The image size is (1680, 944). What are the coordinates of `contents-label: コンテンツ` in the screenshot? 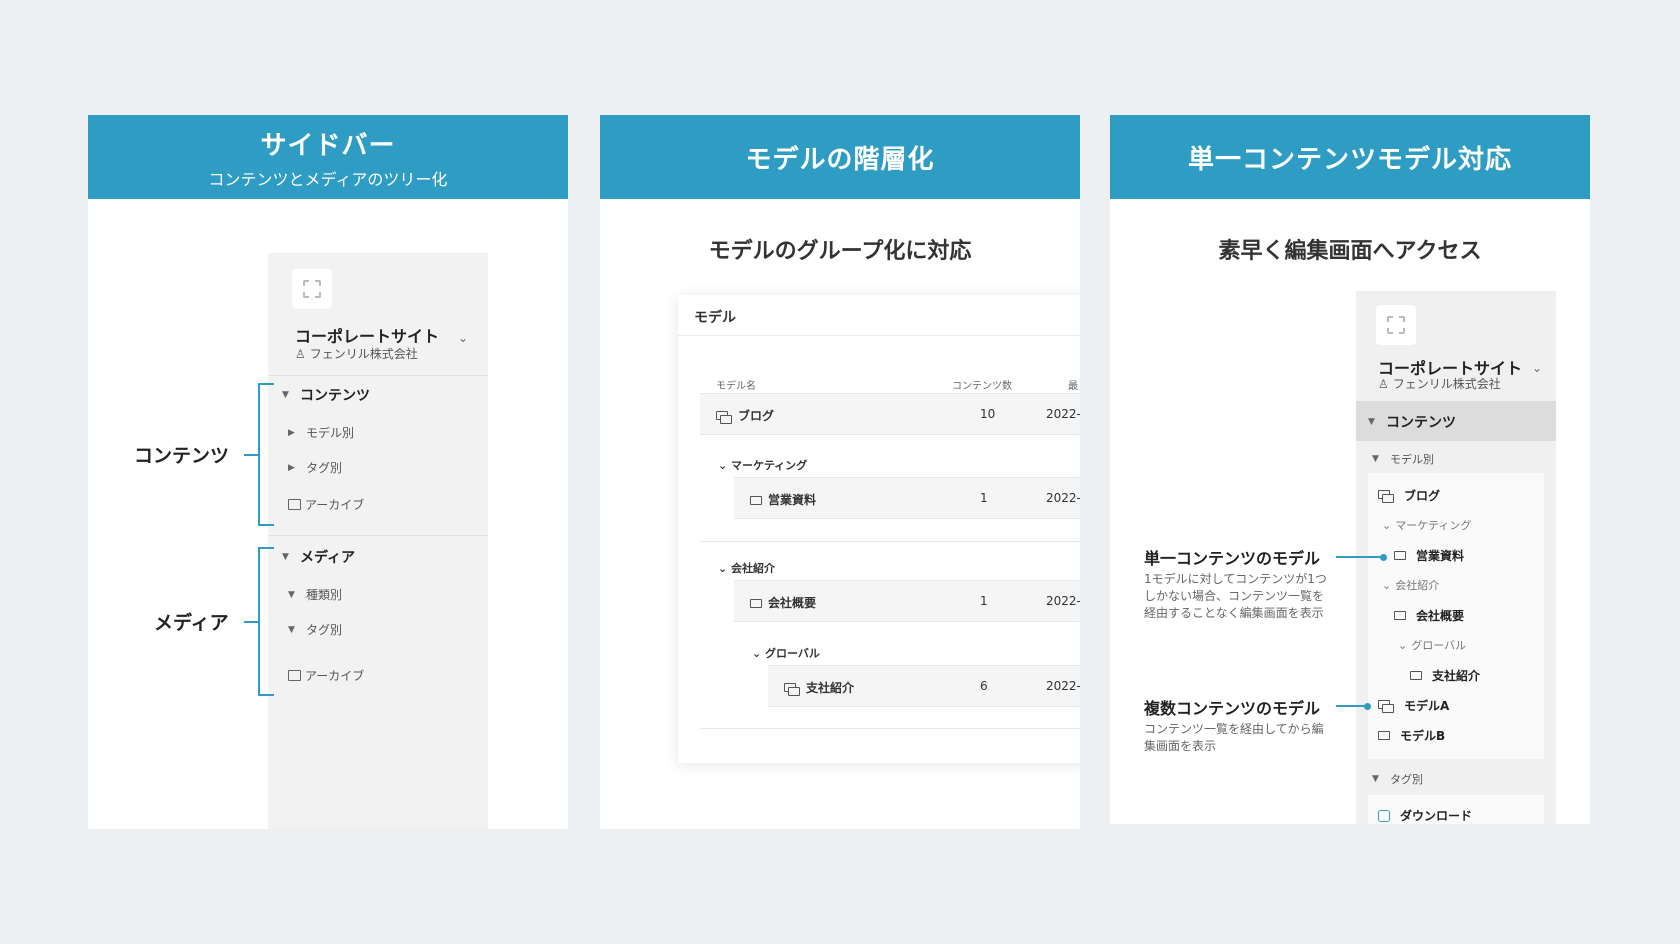 It's located at (182, 456).